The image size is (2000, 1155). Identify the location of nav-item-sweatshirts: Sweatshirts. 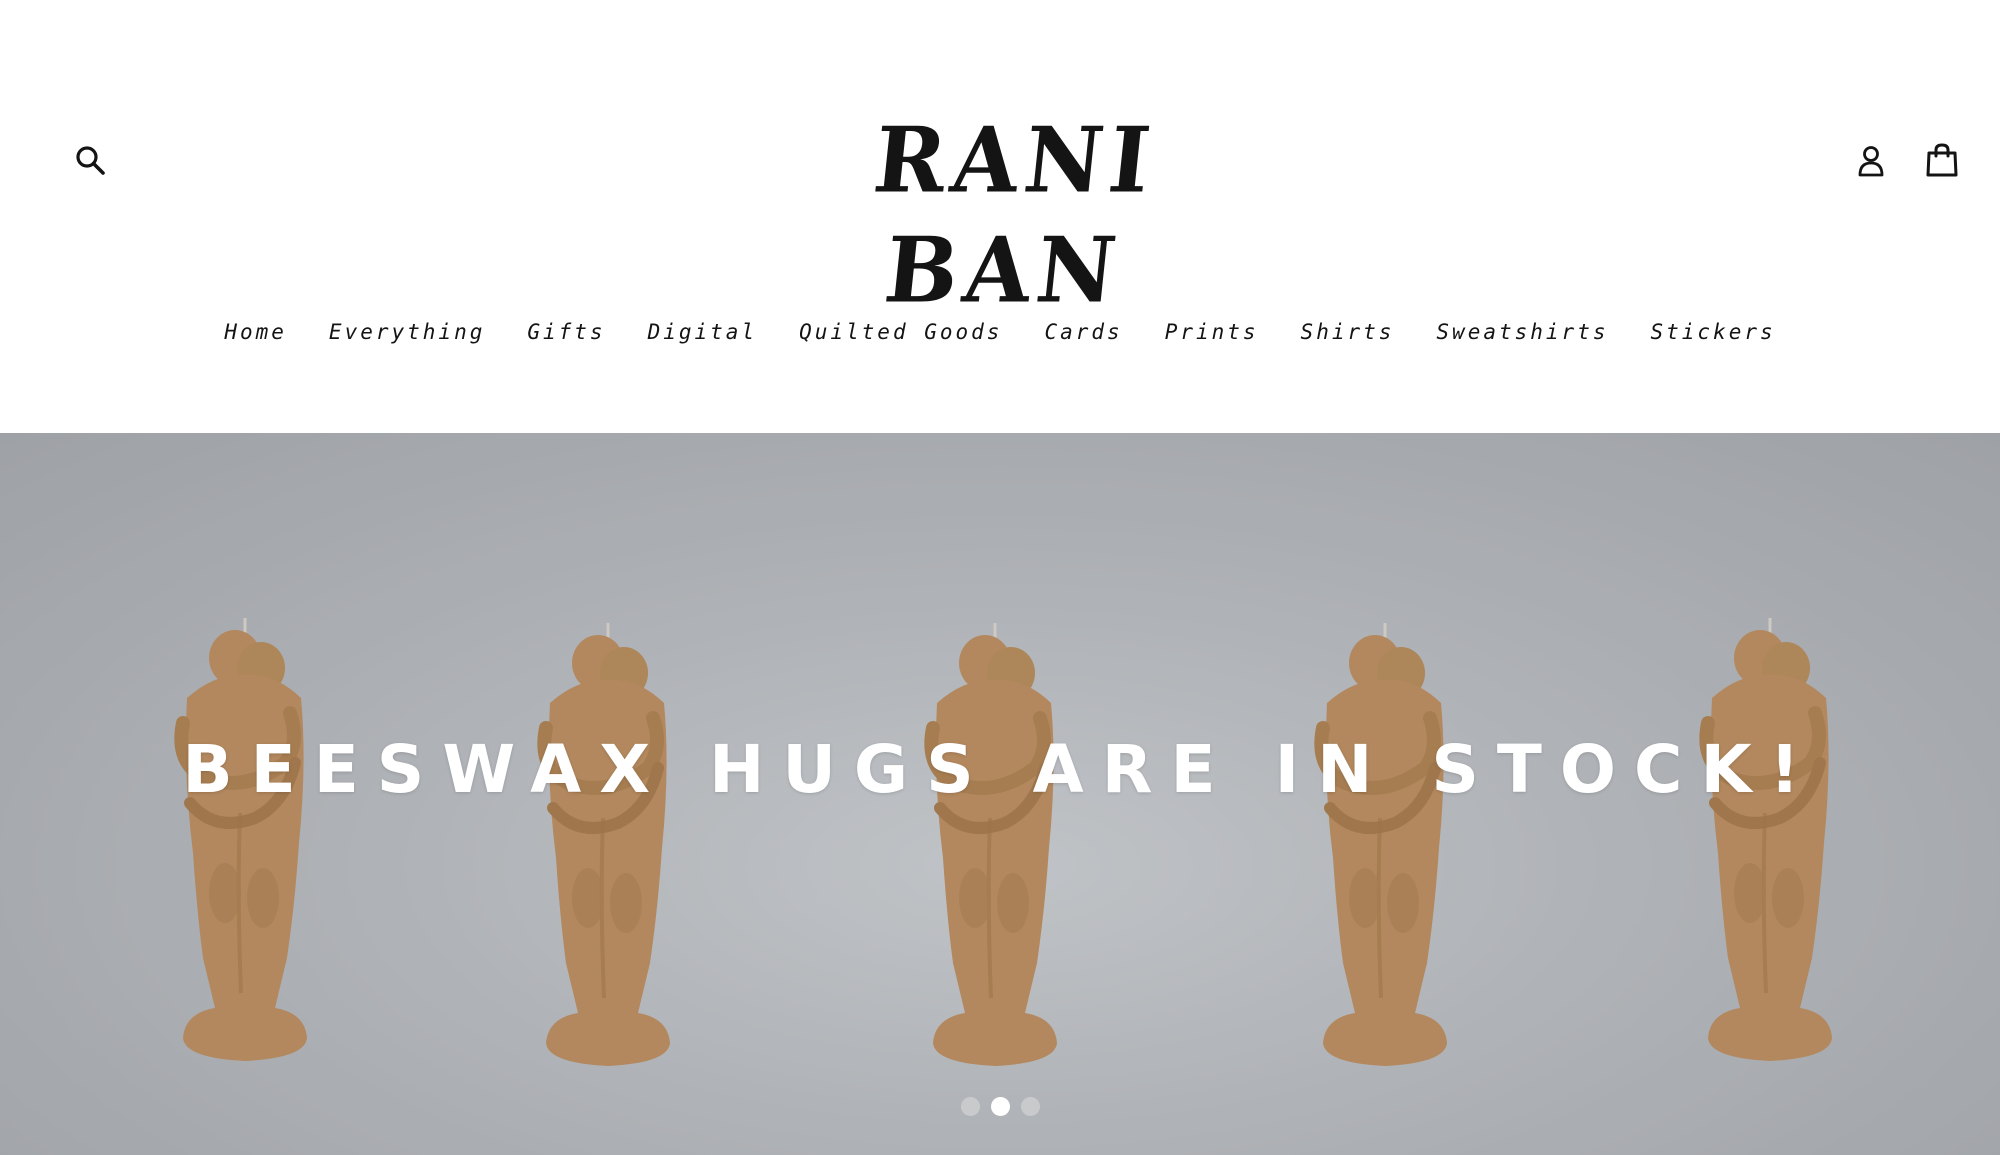
(1522, 332).